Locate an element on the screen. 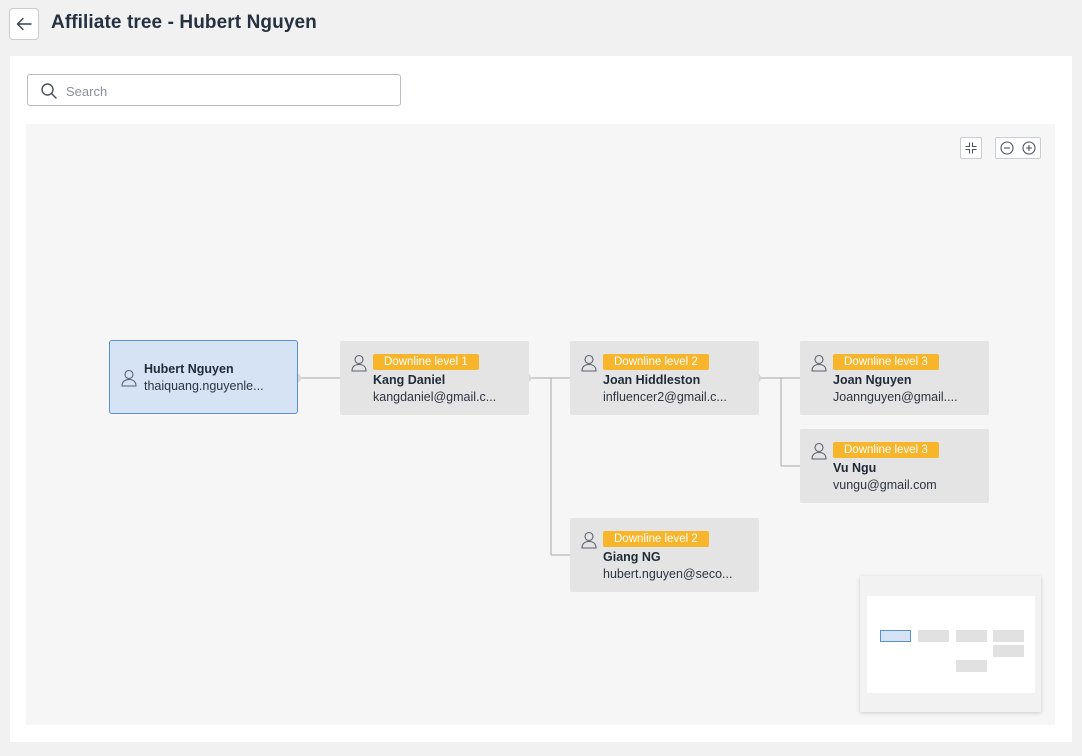  node-name: Joan Nguyen is located at coordinates (872, 380).